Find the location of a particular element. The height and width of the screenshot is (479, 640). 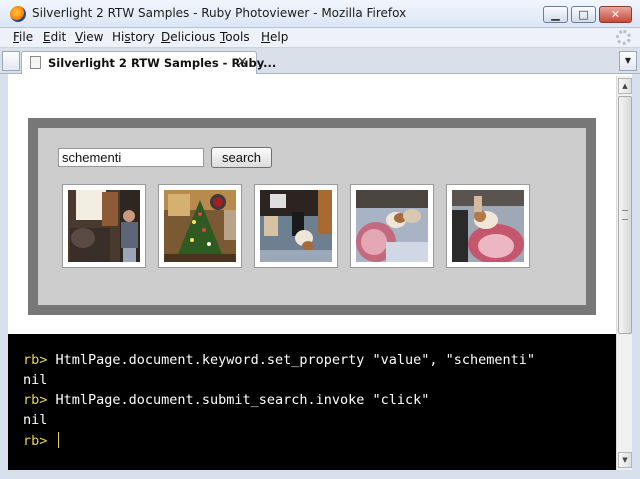

firefox-icon is located at coordinates (18, 14).